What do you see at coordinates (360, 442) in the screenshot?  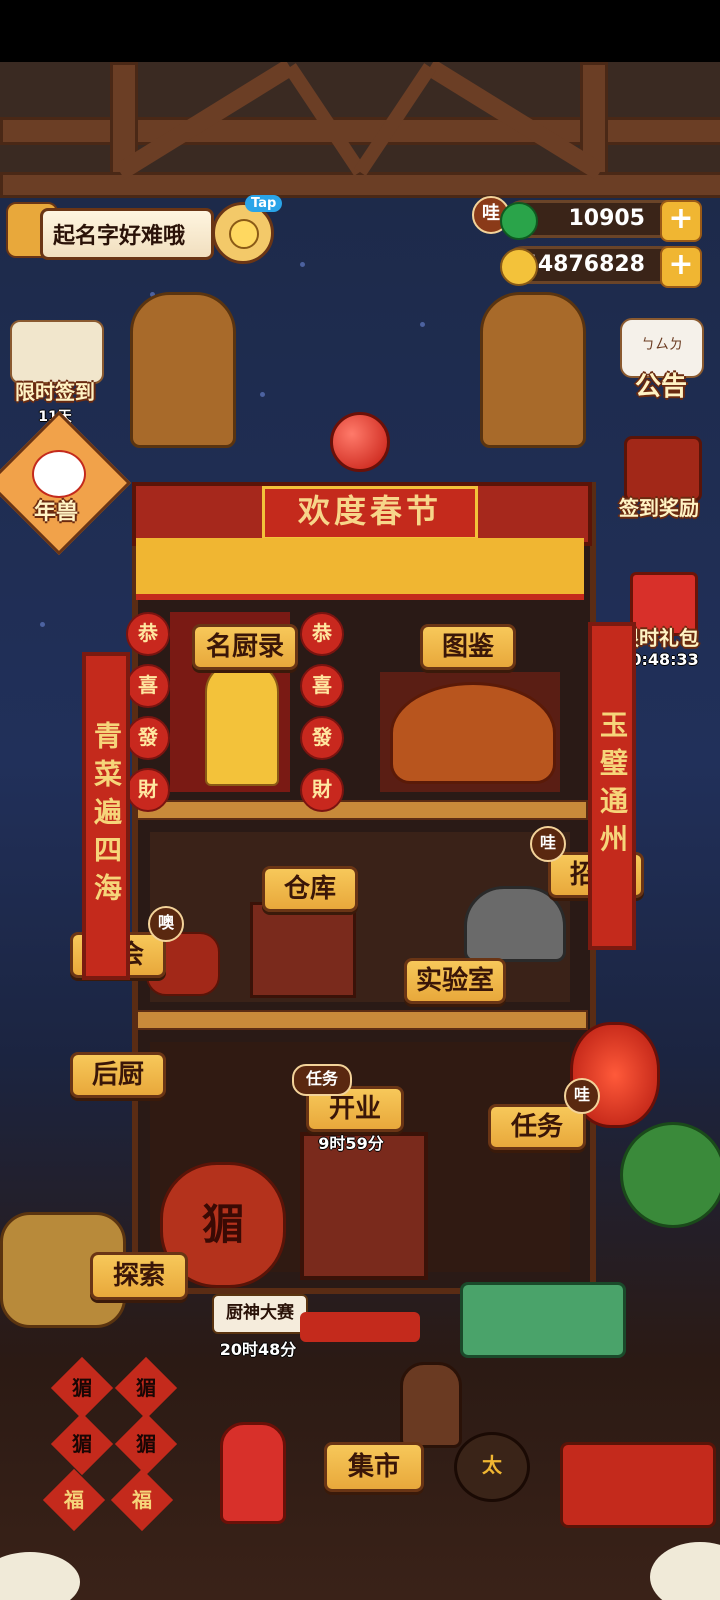 I see `red-orb` at bounding box center [360, 442].